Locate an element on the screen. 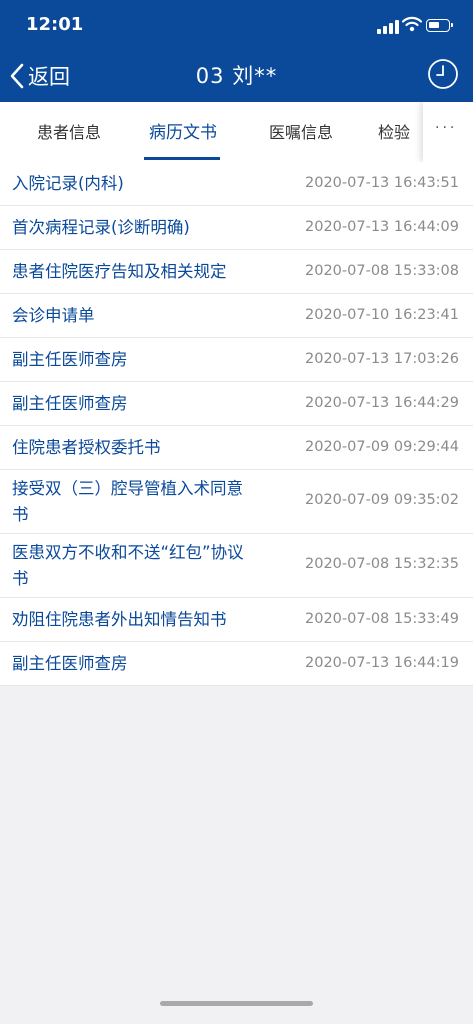 The image size is (473, 1024). document-title: 接受双（三）腔导管植入术同意书 is located at coordinates (127, 502).